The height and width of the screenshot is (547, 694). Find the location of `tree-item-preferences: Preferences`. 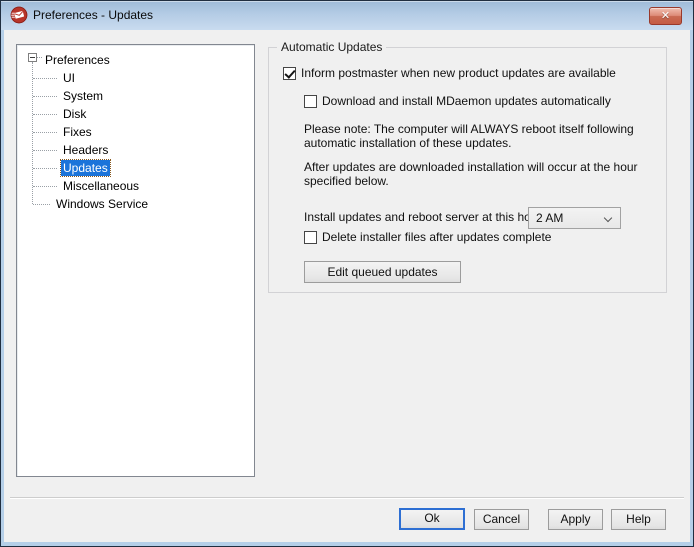

tree-item-preferences: Preferences is located at coordinates (77, 60).